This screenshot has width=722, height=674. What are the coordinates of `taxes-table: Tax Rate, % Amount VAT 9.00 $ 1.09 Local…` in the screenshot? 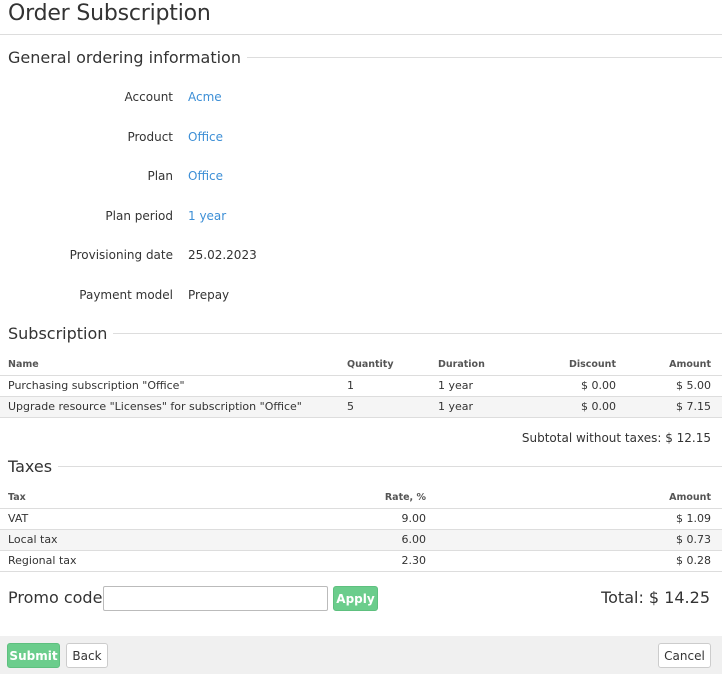 It's located at (361, 530).